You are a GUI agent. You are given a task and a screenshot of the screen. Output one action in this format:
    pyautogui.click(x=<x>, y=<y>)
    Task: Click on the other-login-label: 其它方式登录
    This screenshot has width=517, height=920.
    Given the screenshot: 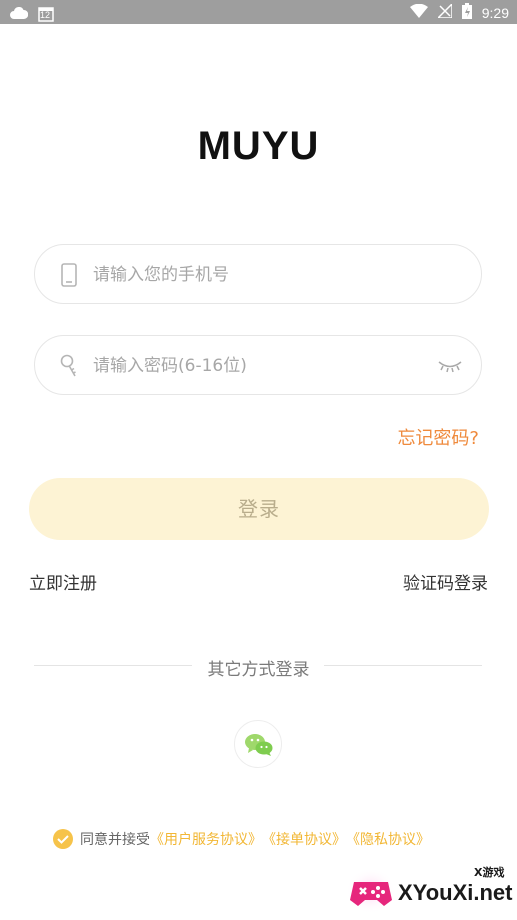 What is the action you would take?
    pyautogui.click(x=258, y=670)
    